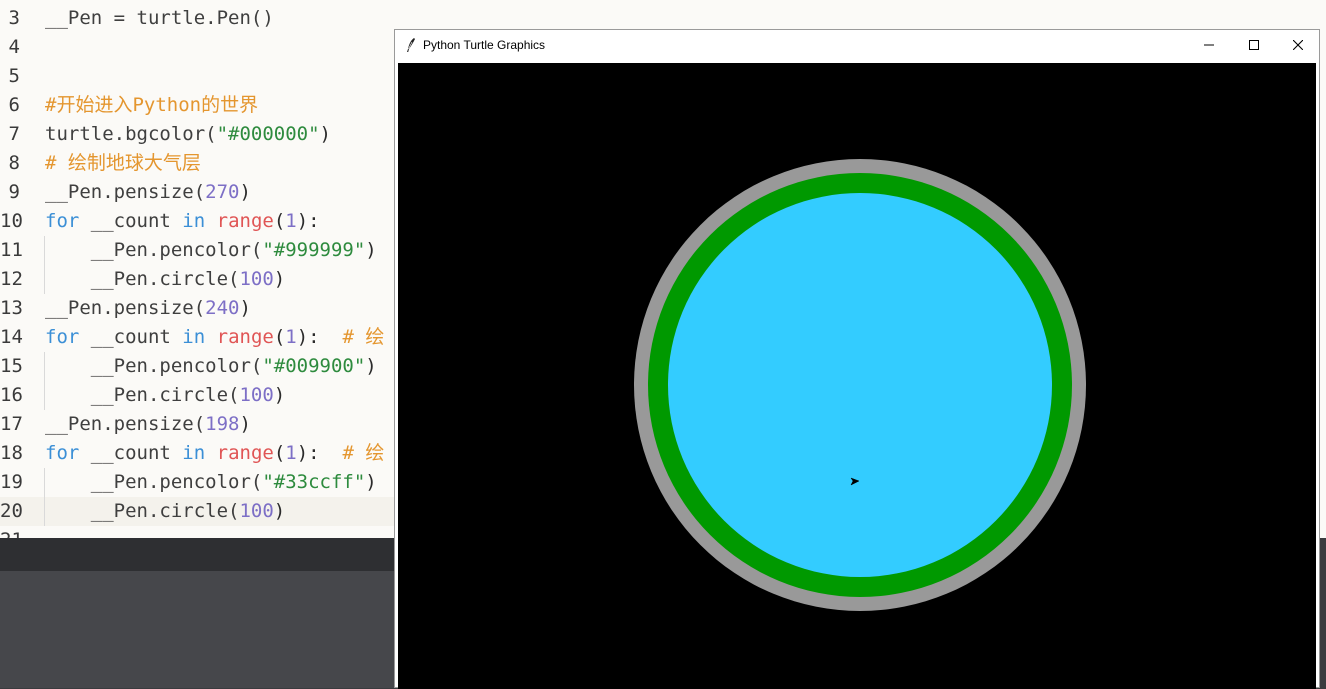 The height and width of the screenshot is (689, 1326). Describe the element at coordinates (11, 221) in the screenshot. I see `line-number: 10` at that location.